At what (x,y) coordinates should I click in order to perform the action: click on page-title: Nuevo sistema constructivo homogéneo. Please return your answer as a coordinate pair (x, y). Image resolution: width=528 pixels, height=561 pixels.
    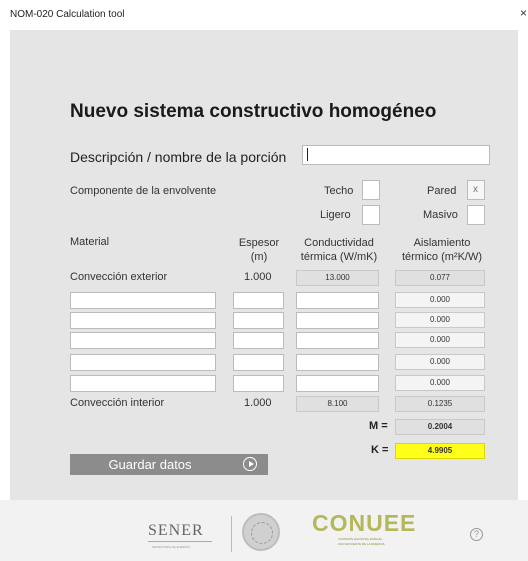
    Looking at the image, I should click on (253, 111).